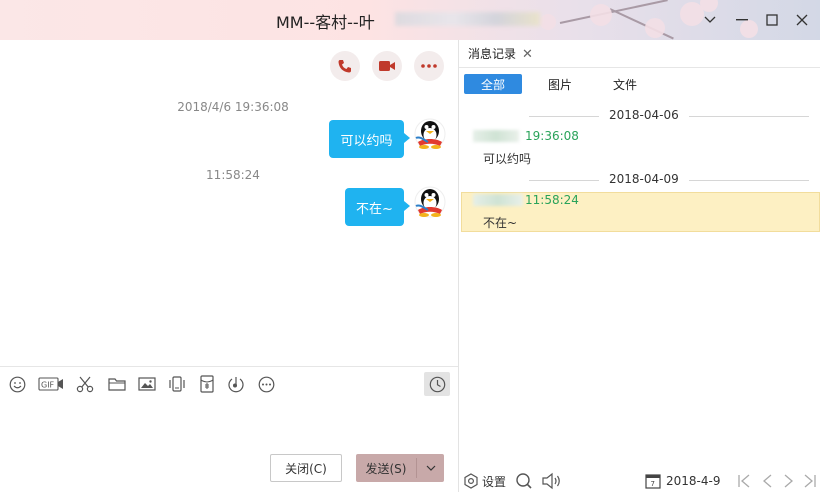 The height and width of the screenshot is (492, 820). I want to click on send-button: 发送(S), so click(400, 468).